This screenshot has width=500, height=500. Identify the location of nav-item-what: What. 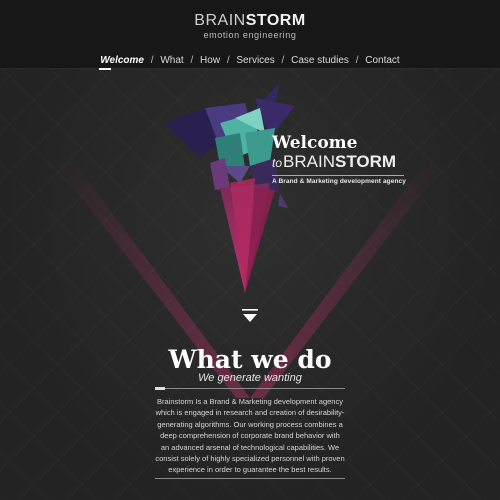
(171, 60).